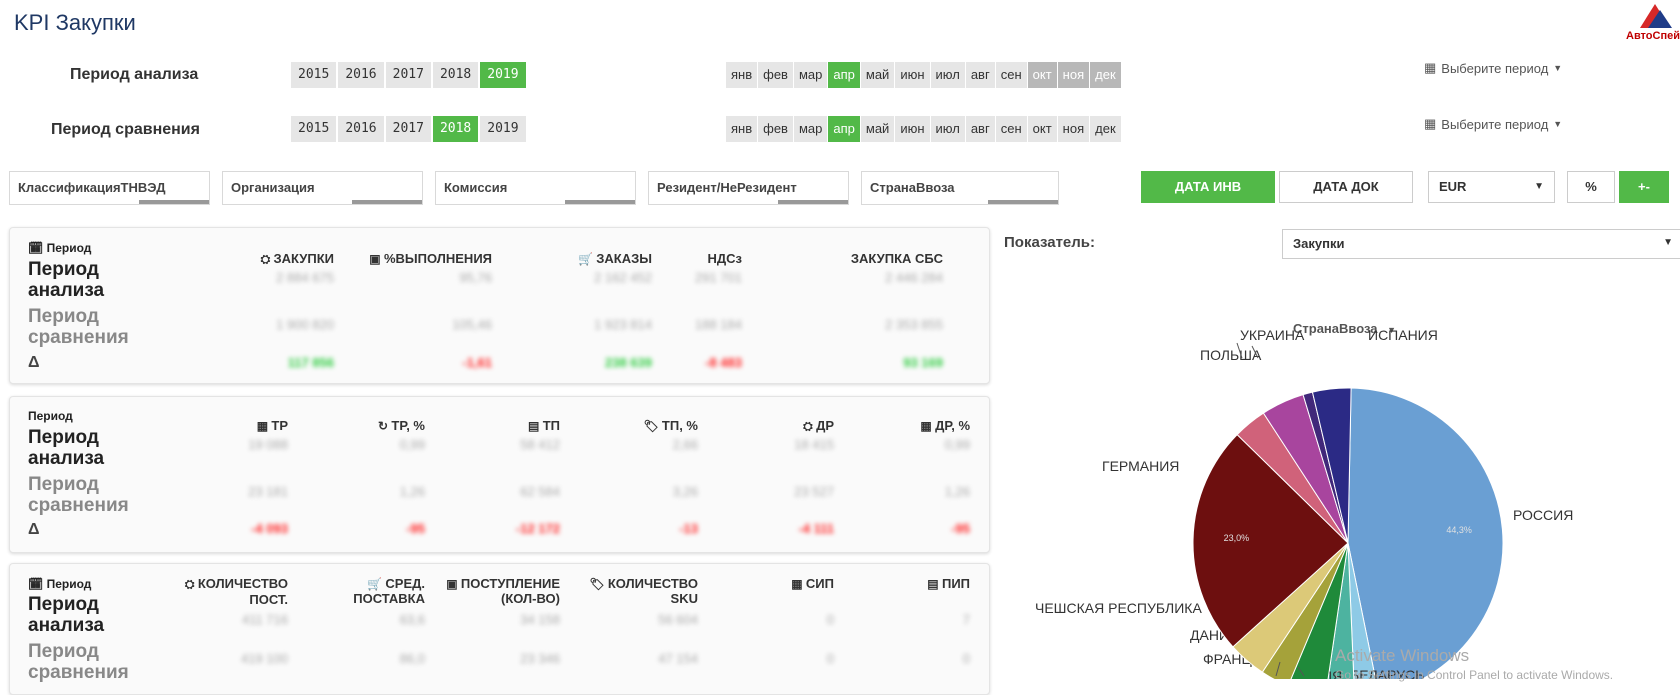 The width and height of the screenshot is (1680, 695). Describe the element at coordinates (322, 188) in the screenshot. I see `filter-organization: Организация` at that location.